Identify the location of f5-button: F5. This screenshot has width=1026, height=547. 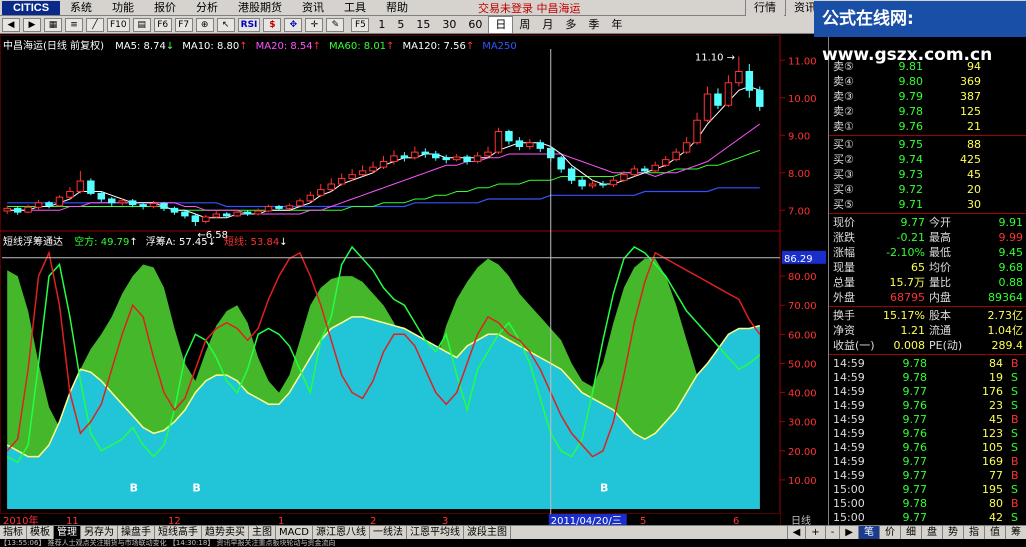
(360, 24).